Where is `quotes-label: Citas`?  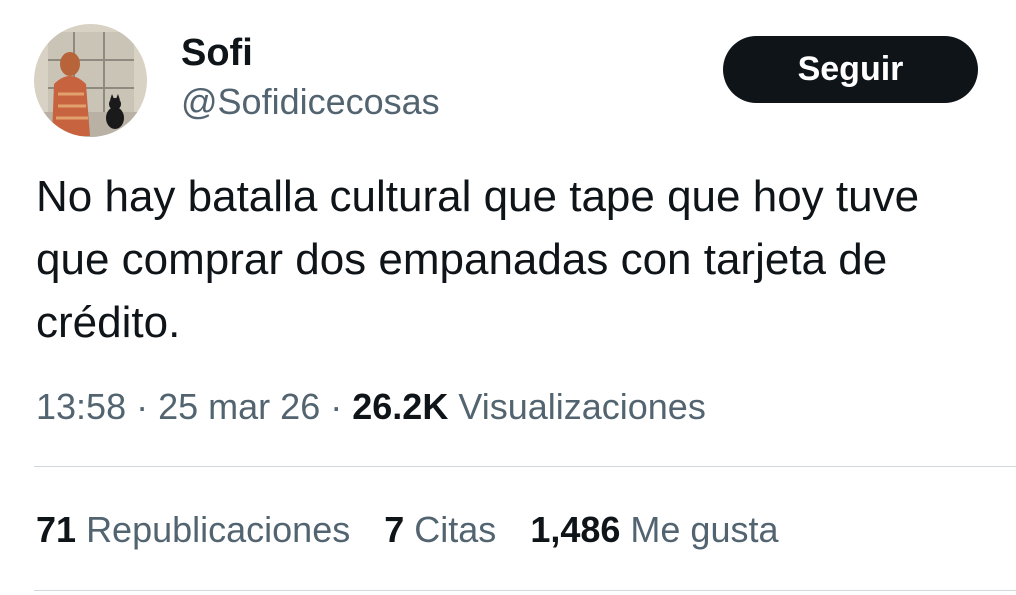
quotes-label: Citas is located at coordinates (455, 529).